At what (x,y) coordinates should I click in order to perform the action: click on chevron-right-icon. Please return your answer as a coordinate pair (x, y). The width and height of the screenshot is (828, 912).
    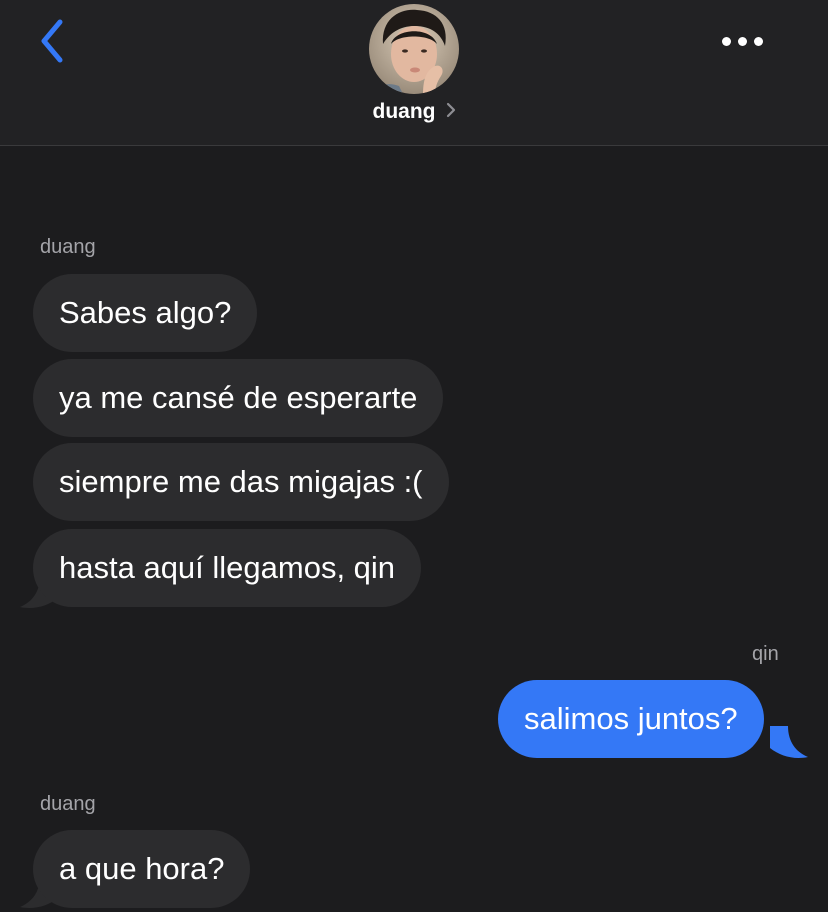
    Looking at the image, I should click on (451, 112).